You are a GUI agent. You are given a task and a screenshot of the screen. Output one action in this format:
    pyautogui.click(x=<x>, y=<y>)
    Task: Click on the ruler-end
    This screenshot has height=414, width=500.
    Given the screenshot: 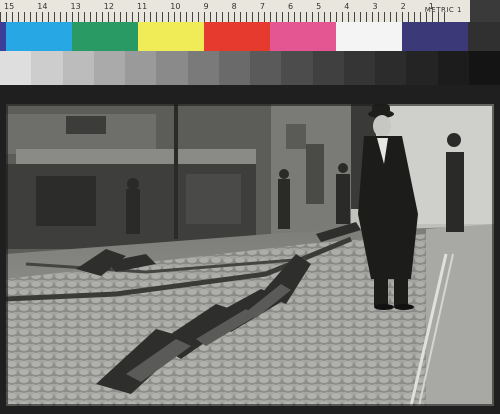 What is the action you would take?
    pyautogui.click(x=485, y=11)
    